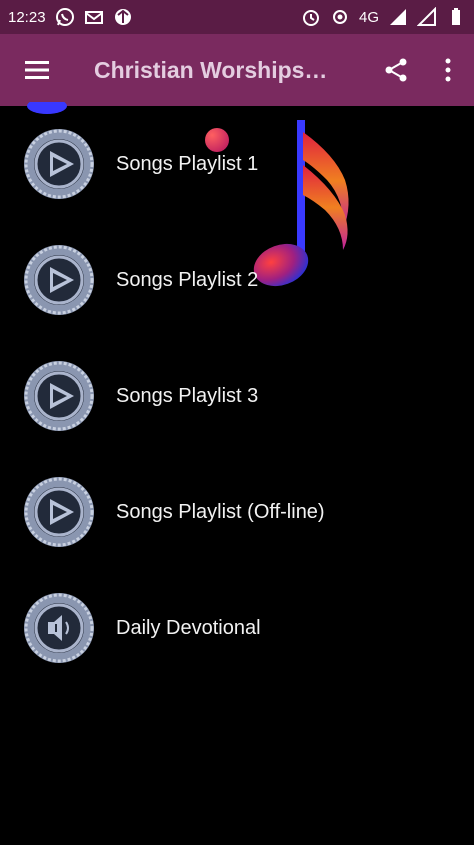 This screenshot has width=474, height=845. I want to click on hamburger-menu-icon, so click(37, 70).